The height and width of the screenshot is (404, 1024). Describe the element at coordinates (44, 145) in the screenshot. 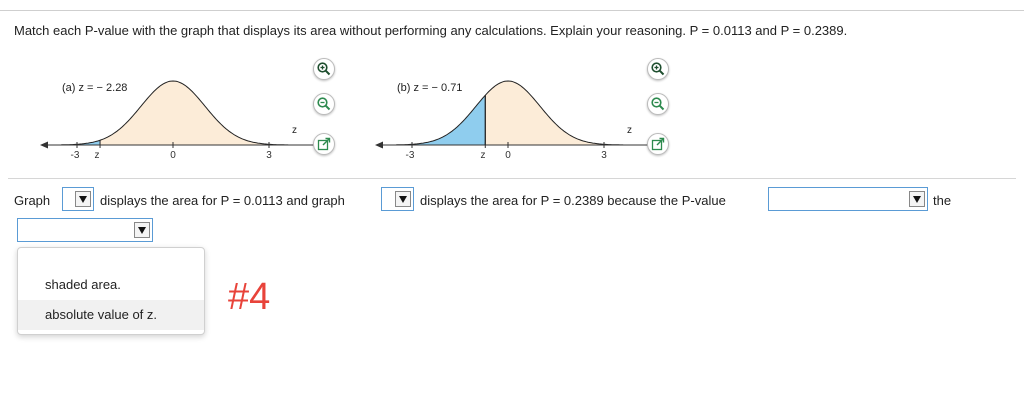

I see `graph-a-axis-left-arrow` at that location.